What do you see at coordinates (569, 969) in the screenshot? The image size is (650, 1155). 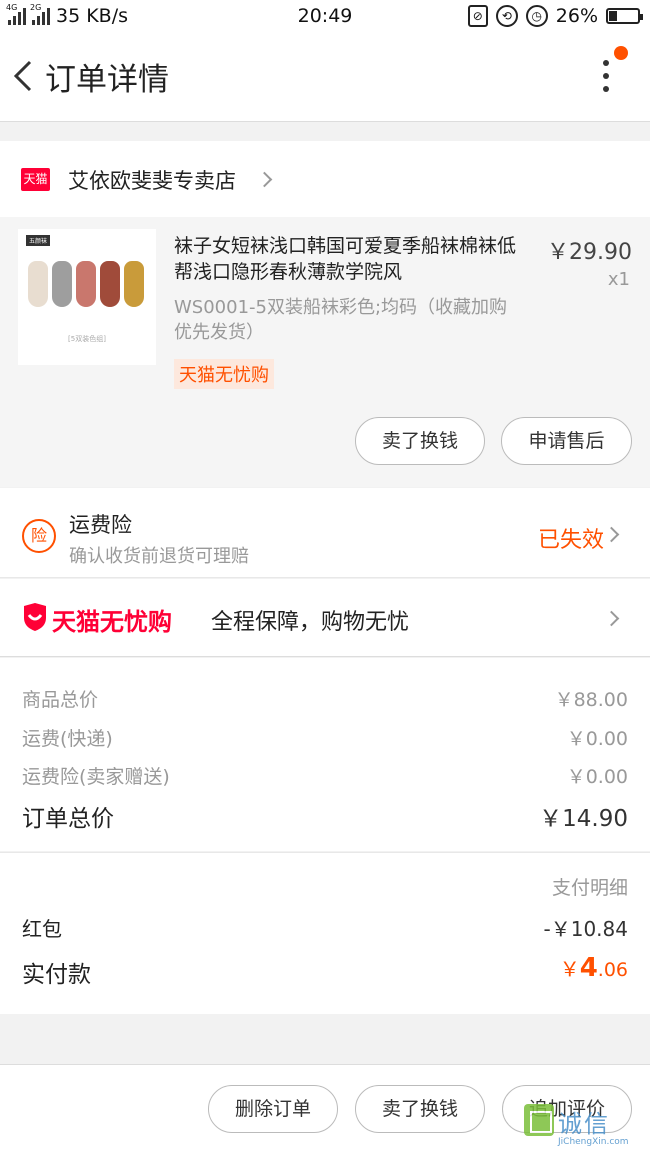 I see `paid-currency: ￥` at bounding box center [569, 969].